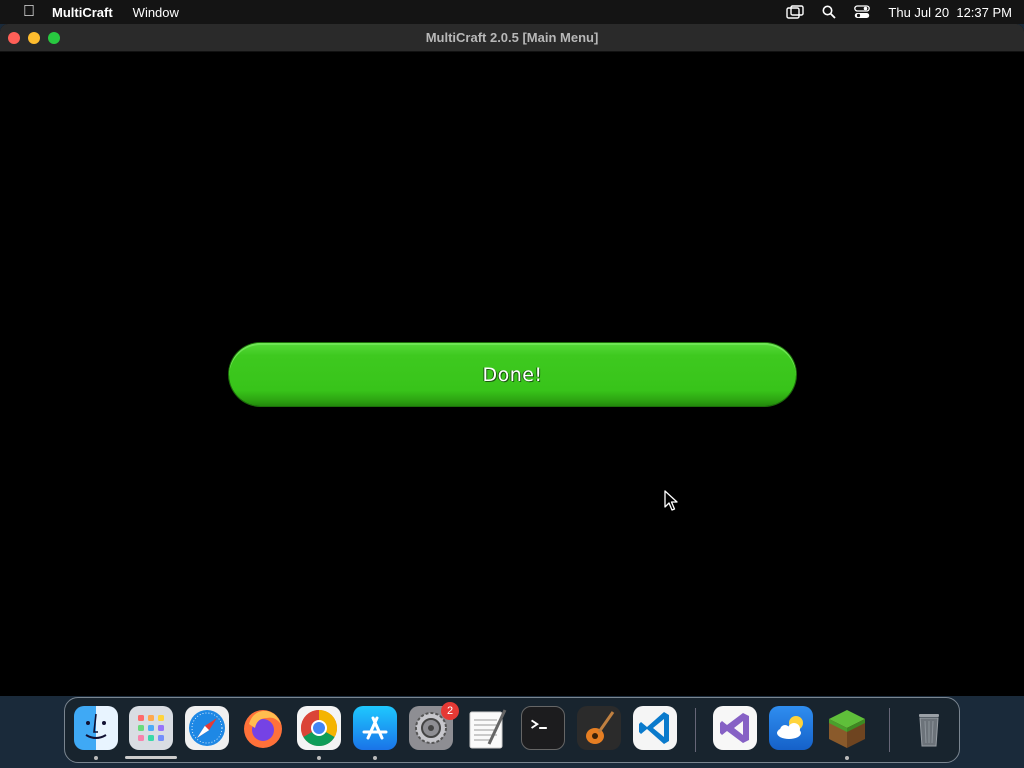 This screenshot has height=768, width=1024. I want to click on trash-icon, so click(929, 728).